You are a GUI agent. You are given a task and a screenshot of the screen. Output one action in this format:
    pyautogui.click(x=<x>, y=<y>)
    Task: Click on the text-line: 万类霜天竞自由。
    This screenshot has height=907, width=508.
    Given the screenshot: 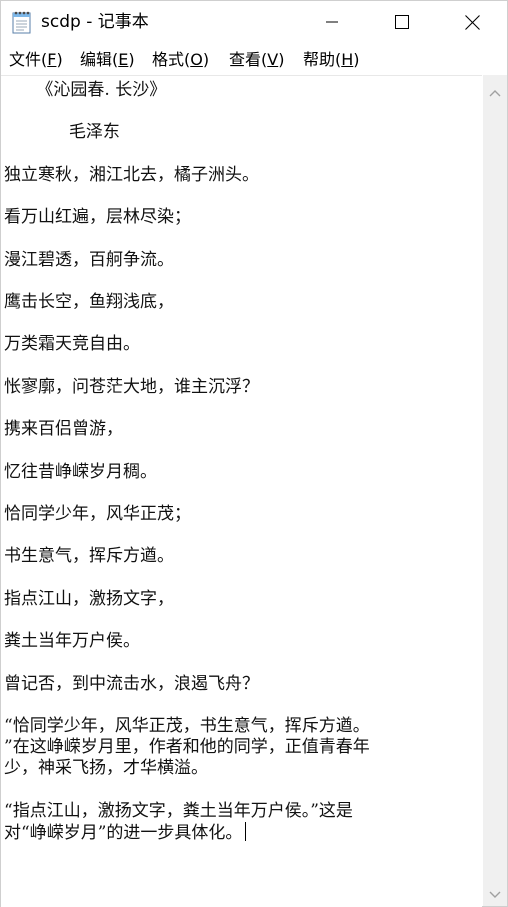 What is the action you would take?
    pyautogui.click(x=72, y=344)
    